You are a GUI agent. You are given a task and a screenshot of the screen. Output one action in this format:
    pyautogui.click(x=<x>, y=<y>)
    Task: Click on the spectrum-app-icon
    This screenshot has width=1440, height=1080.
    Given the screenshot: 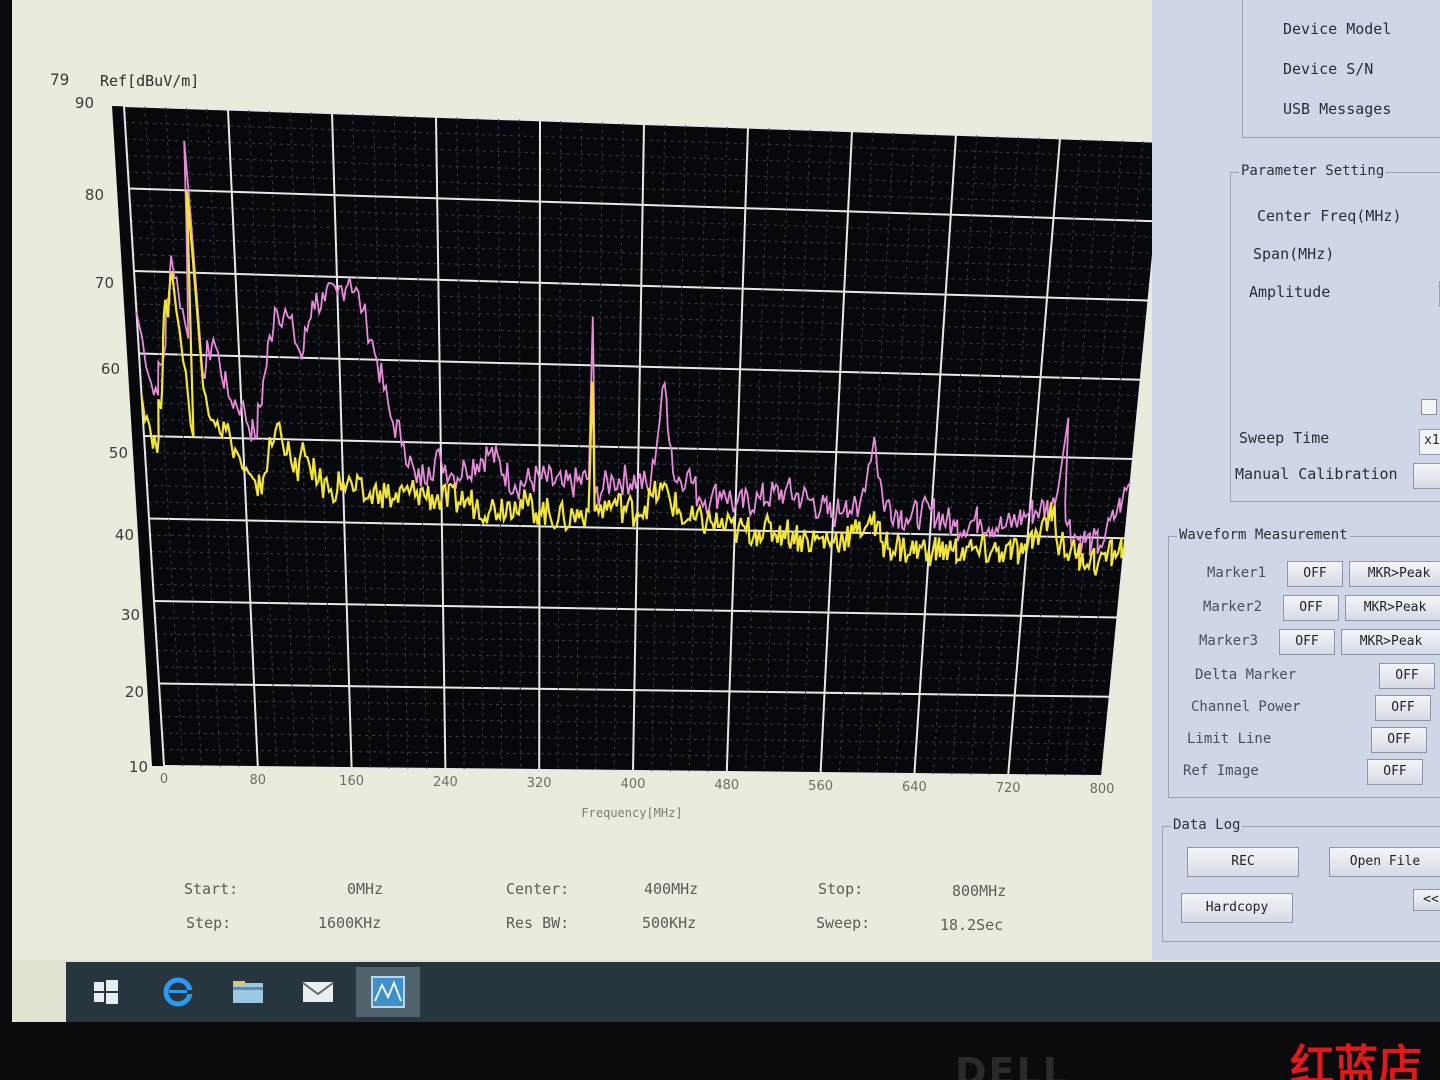 What is the action you would take?
    pyautogui.click(x=388, y=992)
    